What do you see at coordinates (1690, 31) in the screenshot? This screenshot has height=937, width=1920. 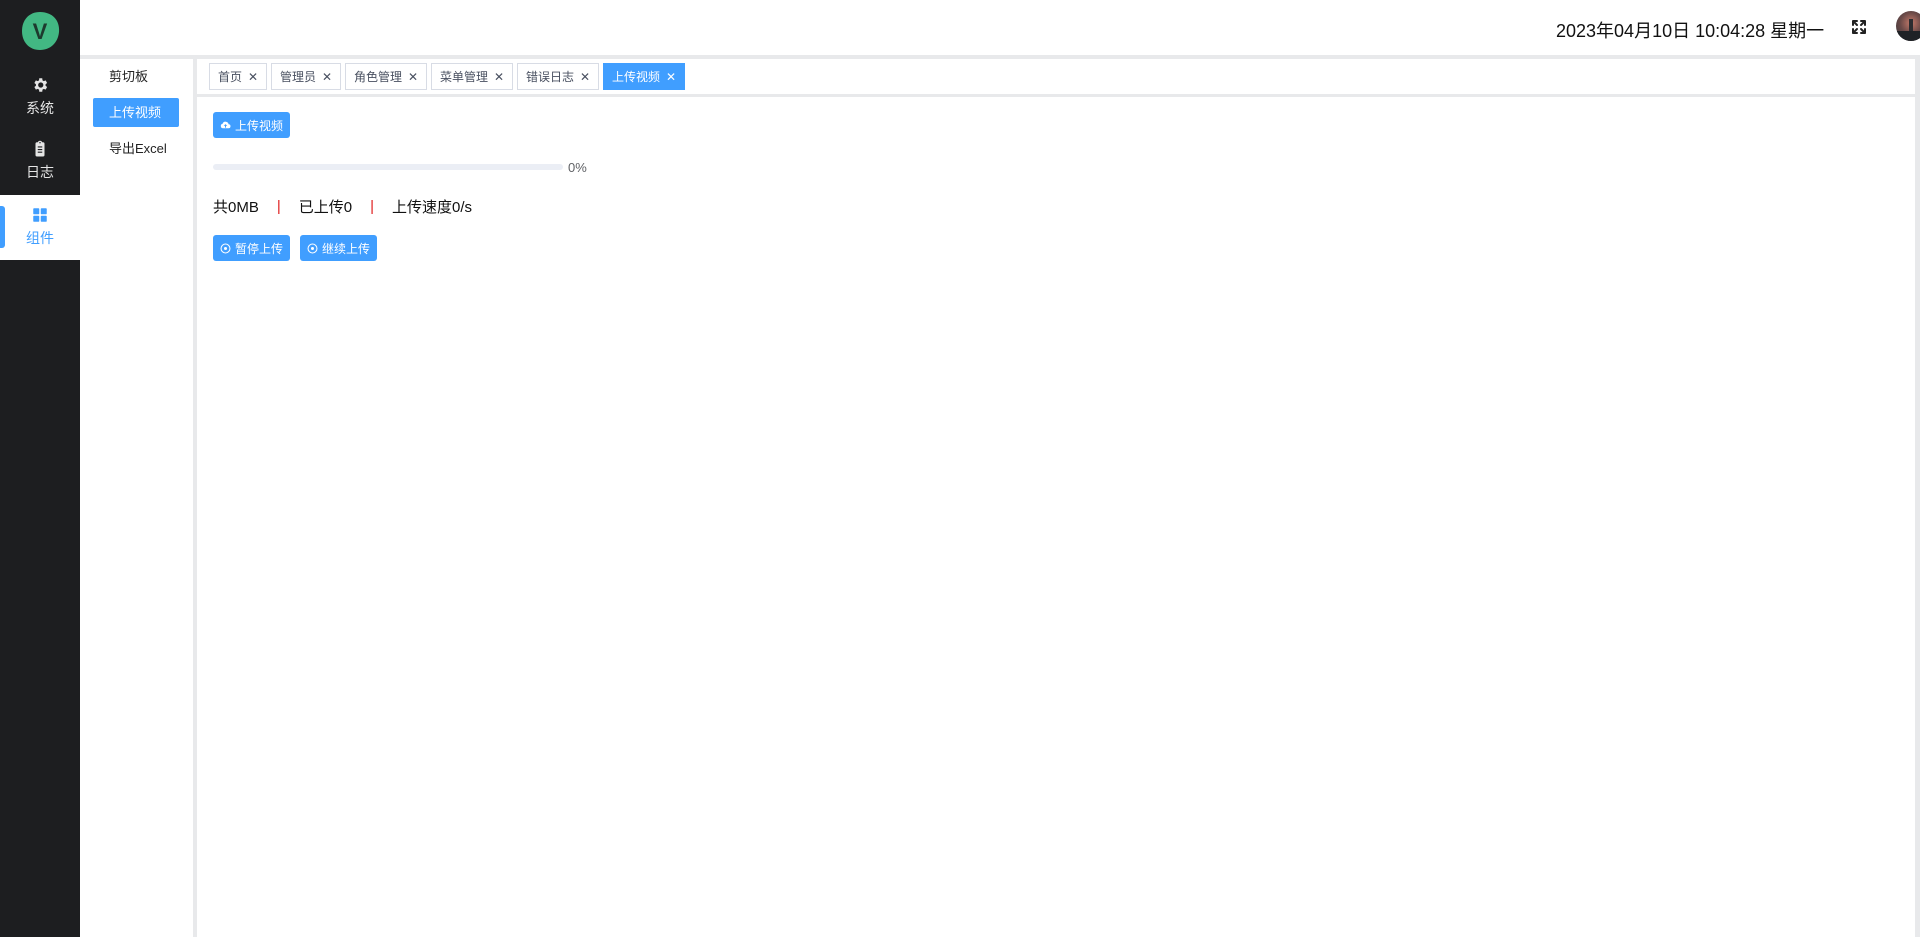 I see `datetime-display: 2023年04月10日 10:04:28 星期一` at bounding box center [1690, 31].